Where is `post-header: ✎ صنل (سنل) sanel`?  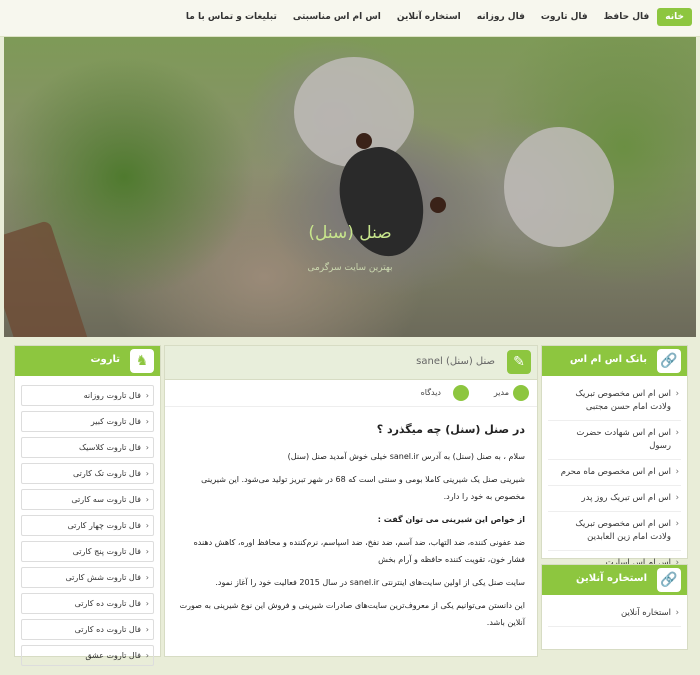 post-header: ✎ صنل (سنل) sanel is located at coordinates (351, 363).